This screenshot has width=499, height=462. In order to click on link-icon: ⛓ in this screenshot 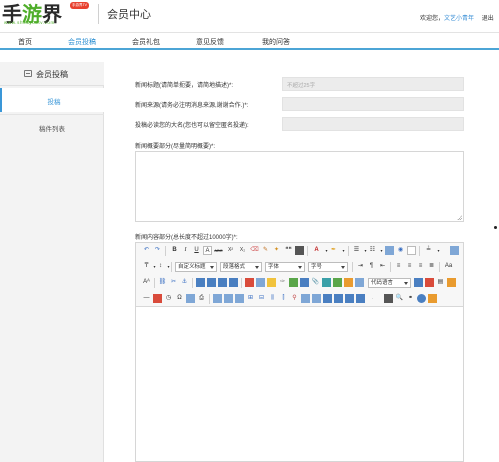, I will do `click(162, 282)`.